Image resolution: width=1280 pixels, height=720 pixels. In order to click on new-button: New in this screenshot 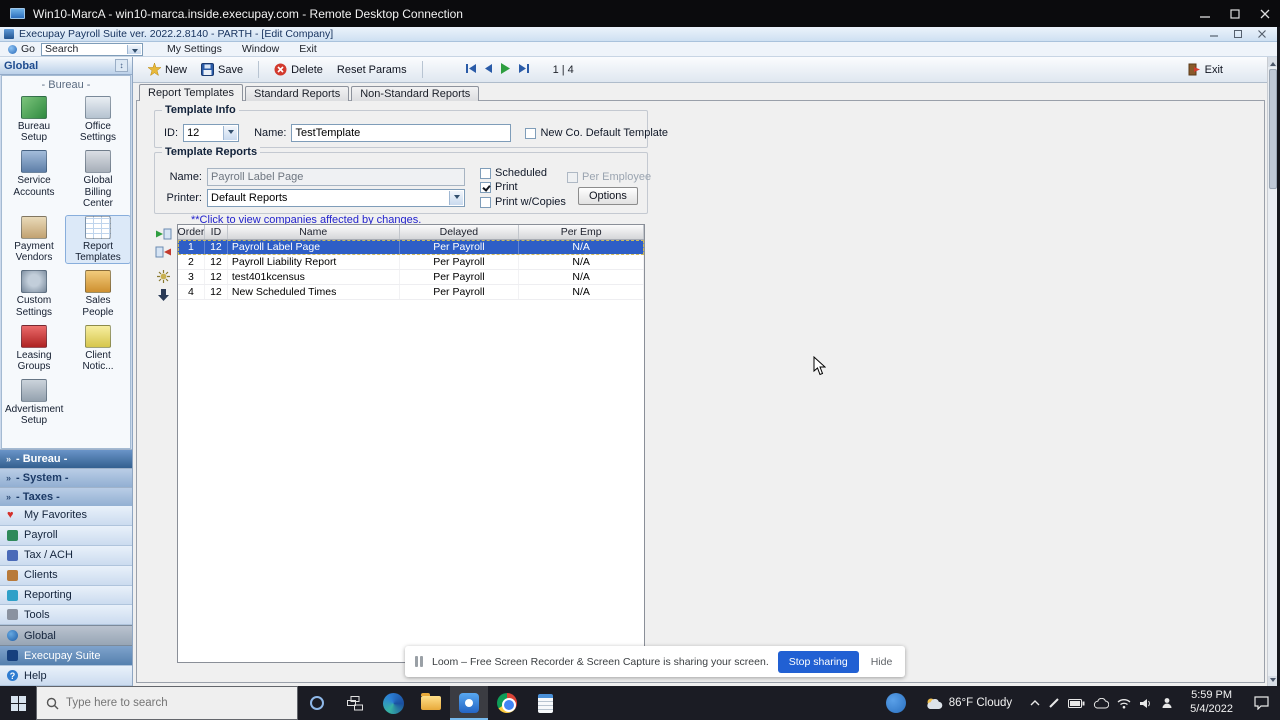, I will do `click(167, 69)`.